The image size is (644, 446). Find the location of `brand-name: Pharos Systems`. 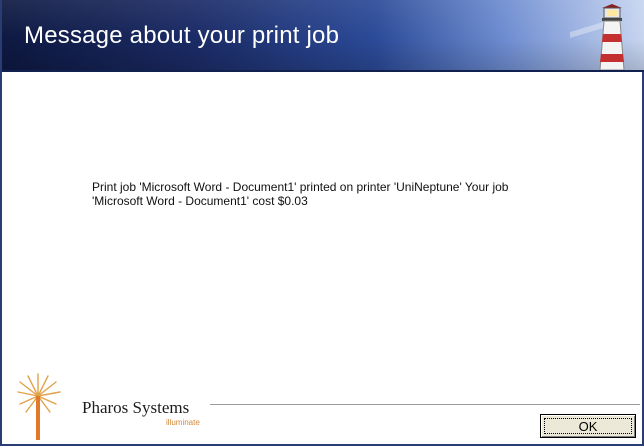

brand-name: Pharos Systems is located at coordinates (136, 407).